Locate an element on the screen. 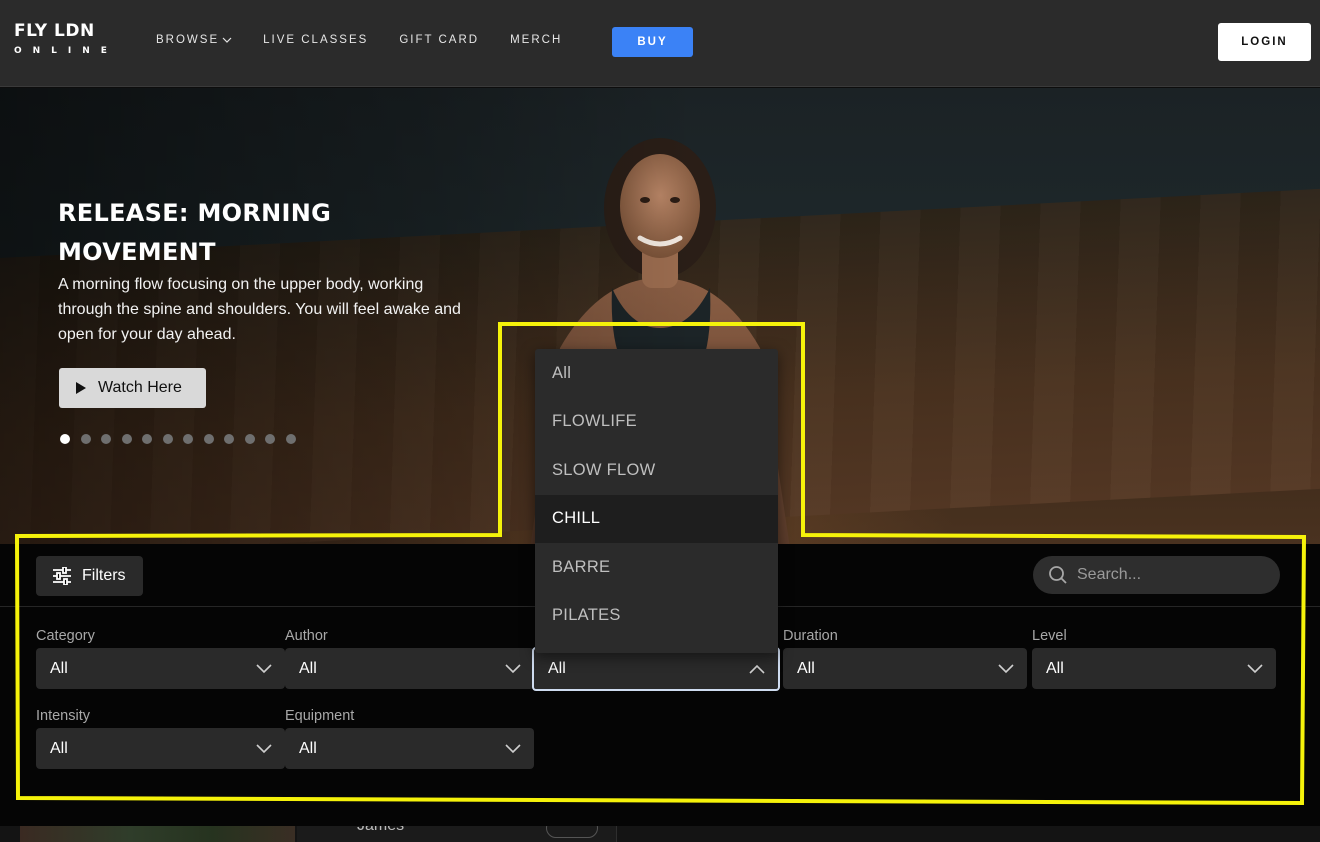 This screenshot has width=1320, height=842. chevron-up-icon is located at coordinates (757, 669).